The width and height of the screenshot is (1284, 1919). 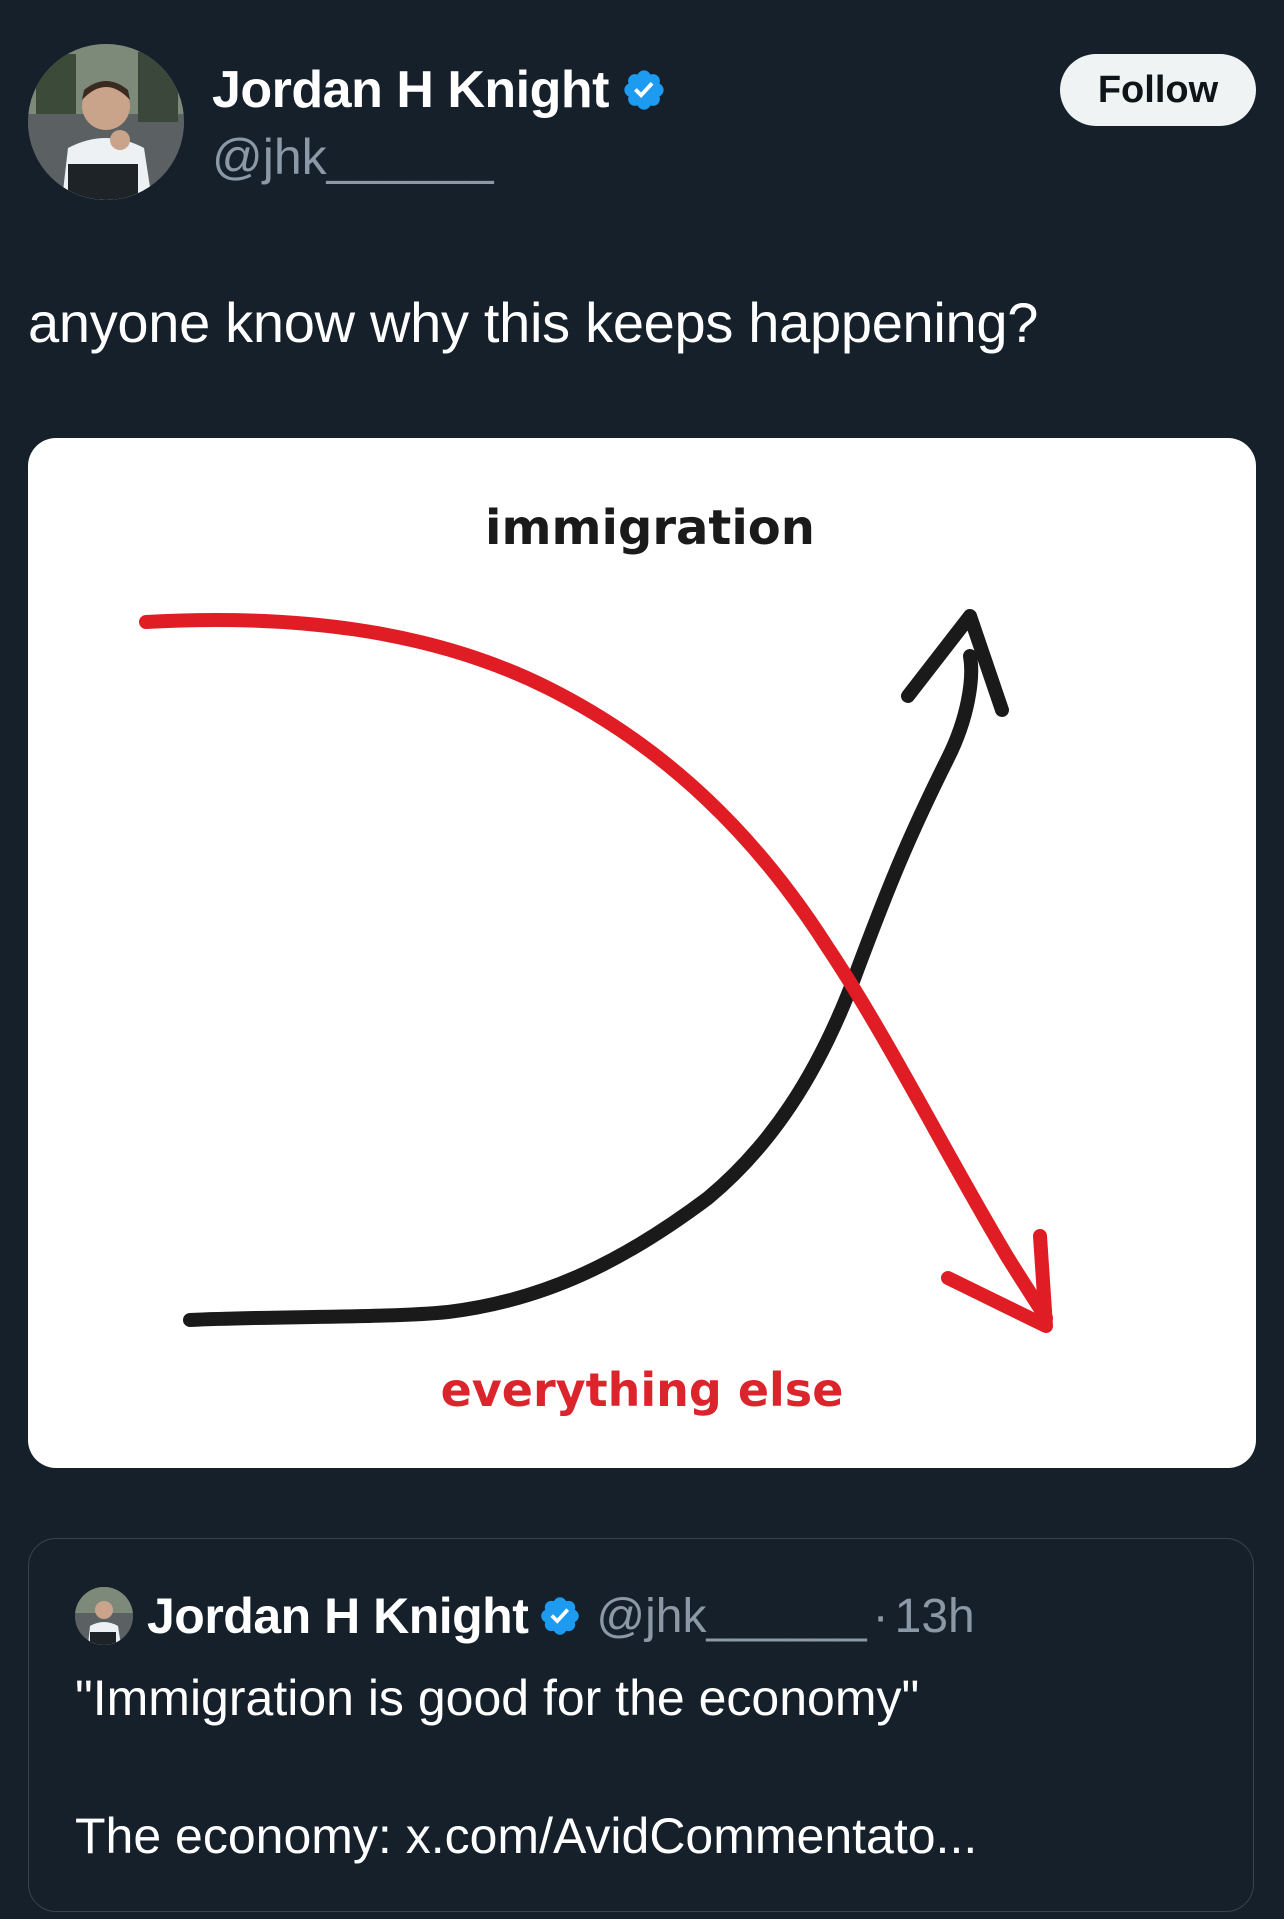 I want to click on quoted-timestamp: 13h, so click(x=935, y=1616).